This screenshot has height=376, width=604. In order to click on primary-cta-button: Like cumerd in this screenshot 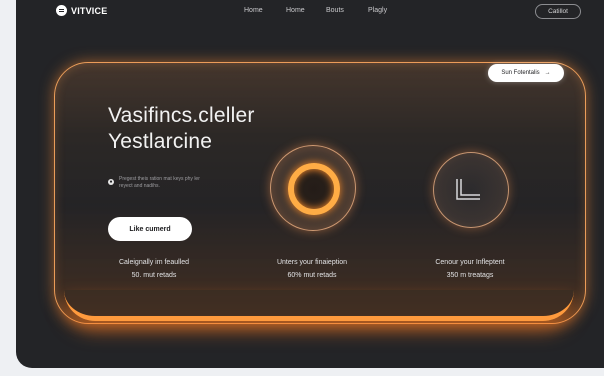, I will do `click(150, 229)`.